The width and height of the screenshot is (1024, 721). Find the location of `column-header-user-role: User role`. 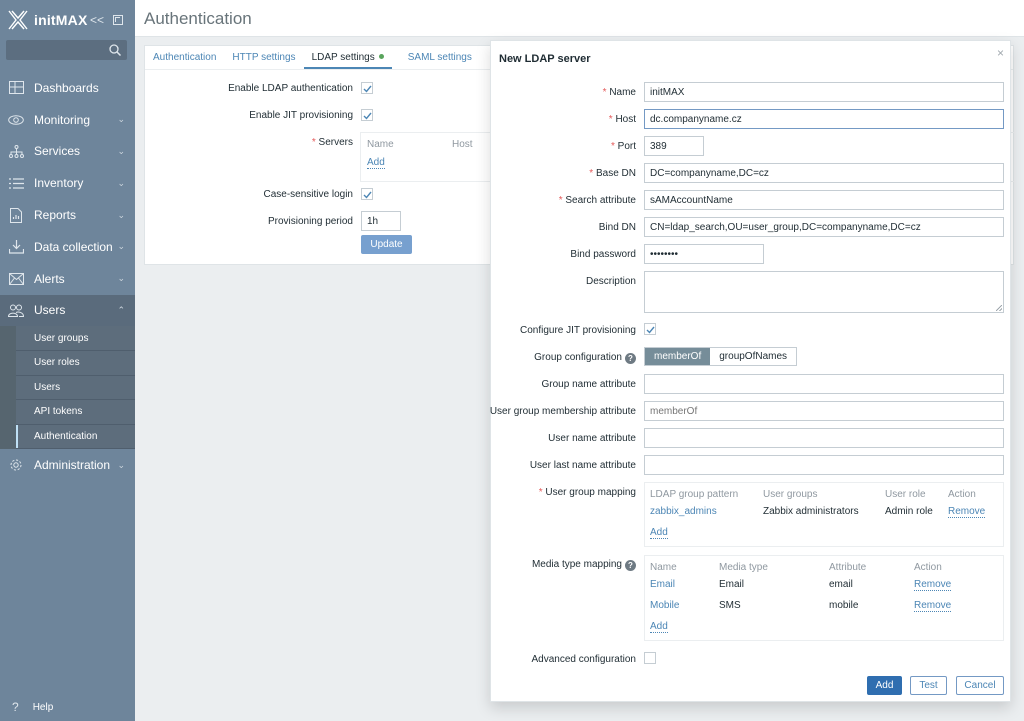

column-header-user-role: User role is located at coordinates (905, 494).